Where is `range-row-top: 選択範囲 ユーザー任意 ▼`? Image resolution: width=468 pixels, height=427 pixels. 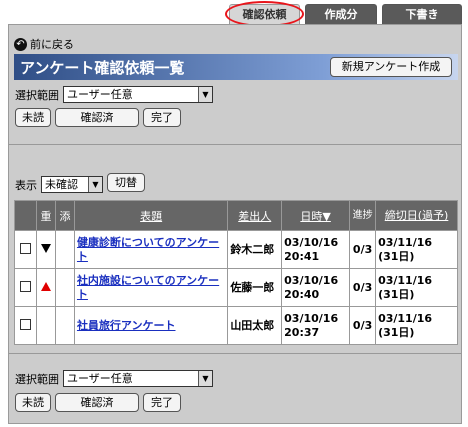
range-row-top: 選択範囲 ユーザー任意 ▼ is located at coordinates (114, 94).